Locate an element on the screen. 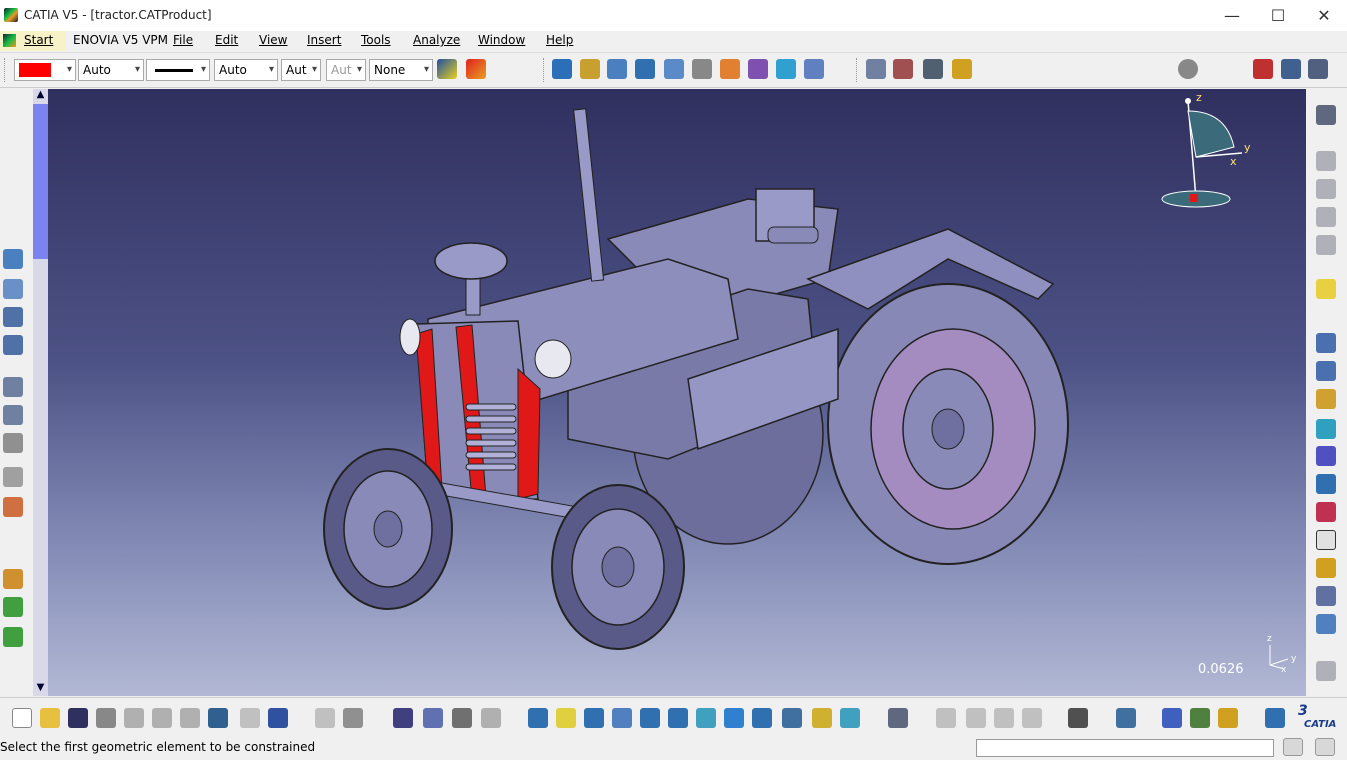  normal-view-icon is located at coordinates (706, 718).